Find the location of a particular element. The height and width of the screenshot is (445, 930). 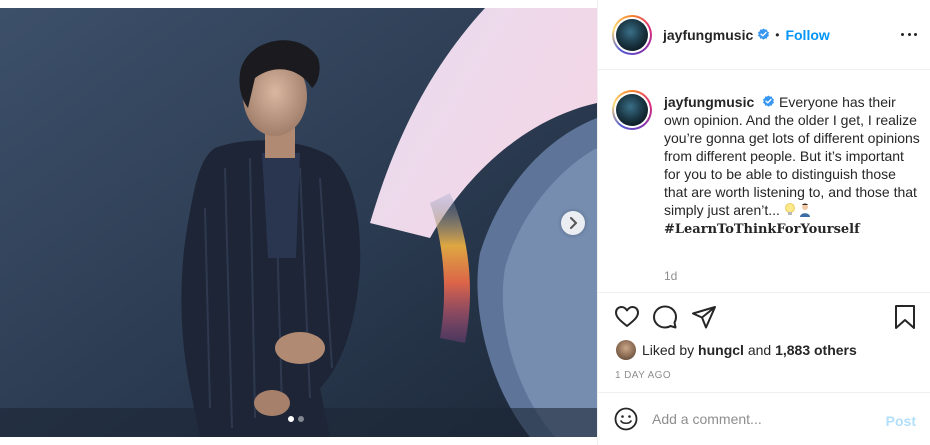

author-avatar is located at coordinates (632, 34).